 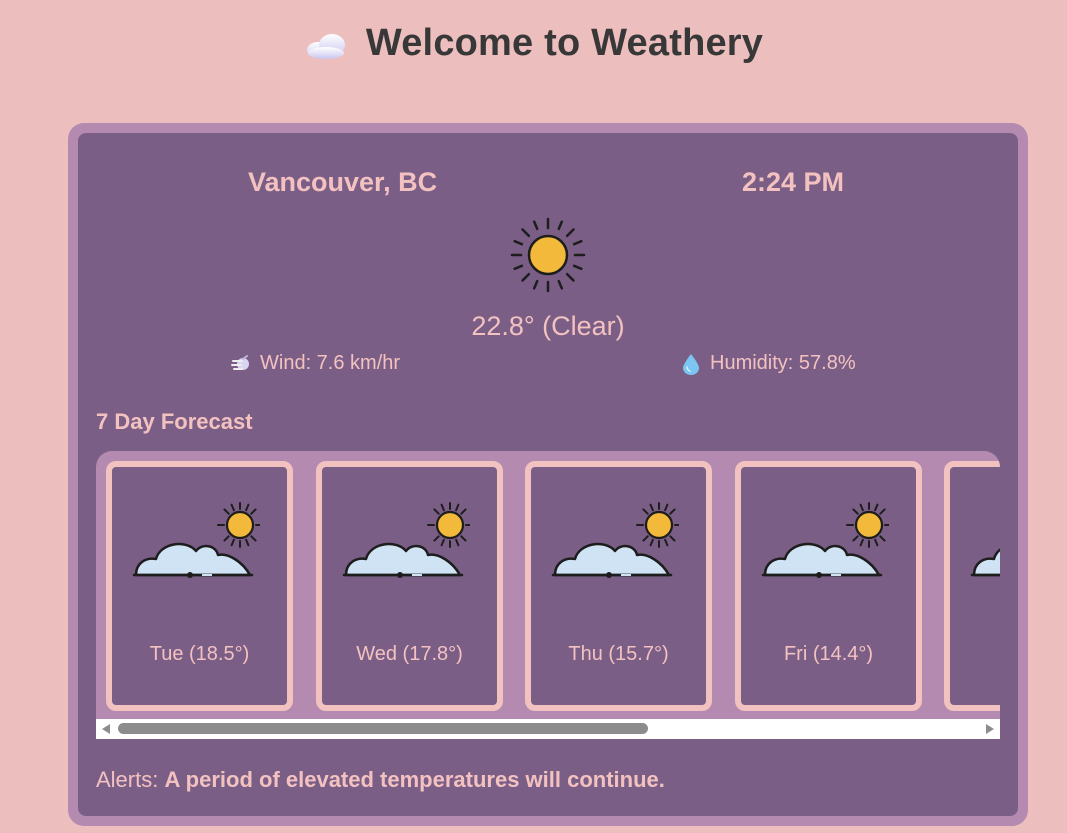 I want to click on scrollbar-thumb, so click(x=383, y=728).